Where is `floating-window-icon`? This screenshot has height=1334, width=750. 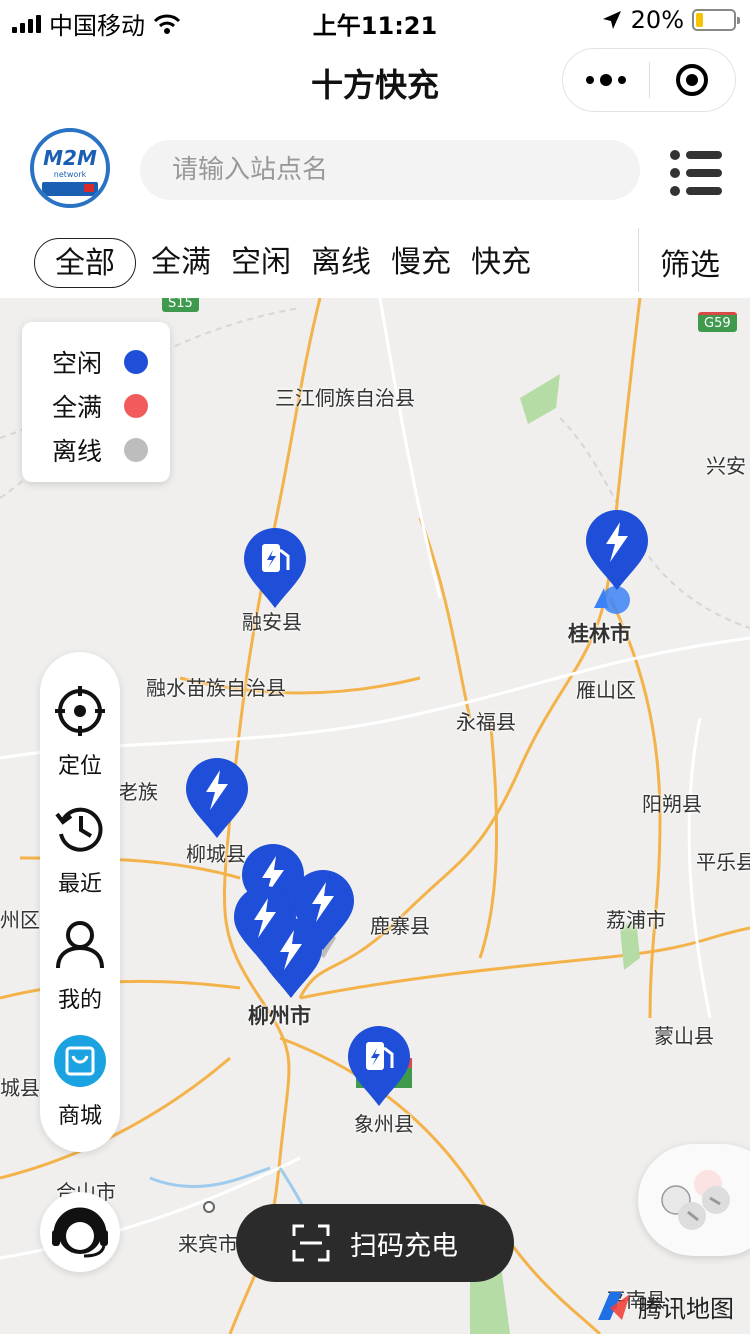 floating-window-icon is located at coordinates (695, 1200).